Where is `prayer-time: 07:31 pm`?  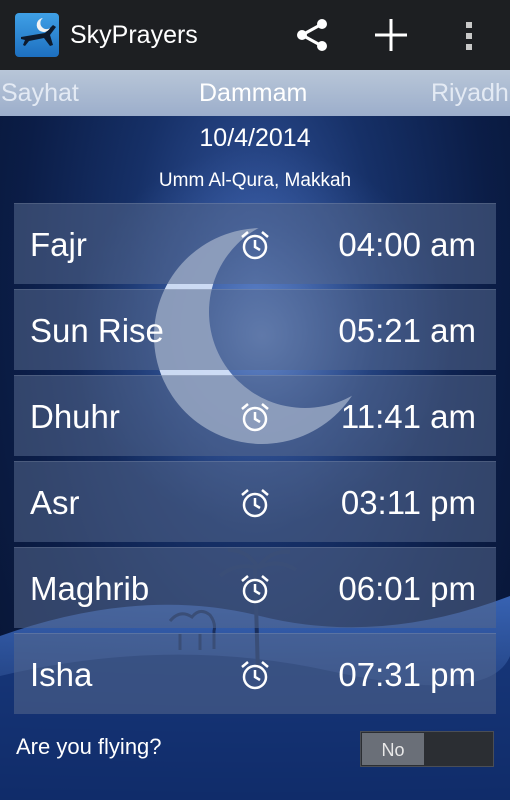 prayer-time: 07:31 pm is located at coordinates (407, 674).